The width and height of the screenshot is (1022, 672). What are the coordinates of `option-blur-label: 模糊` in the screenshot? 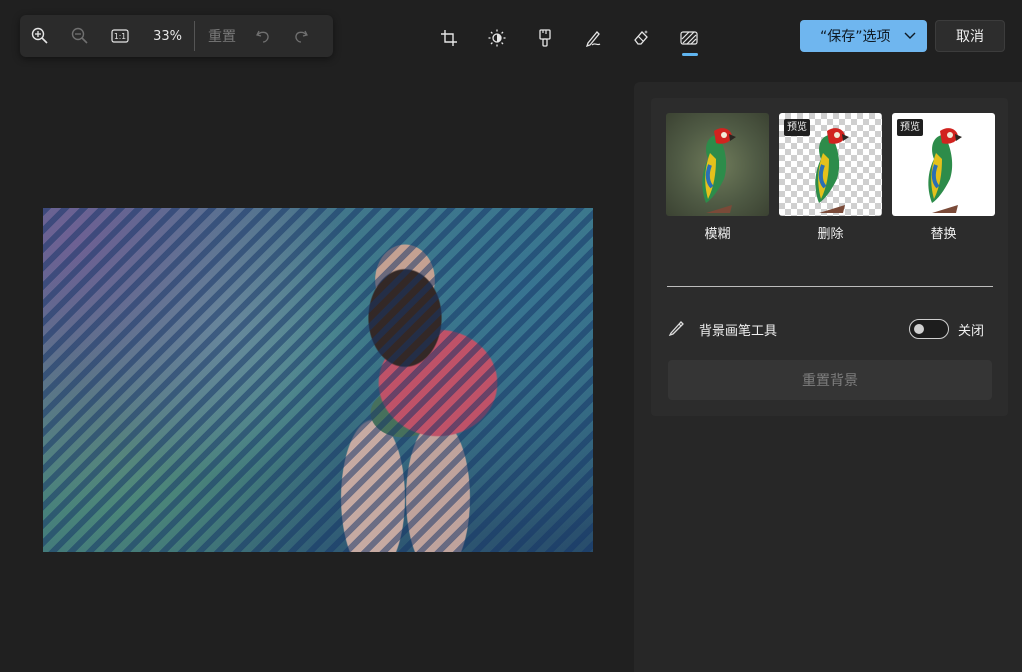 It's located at (717, 234).